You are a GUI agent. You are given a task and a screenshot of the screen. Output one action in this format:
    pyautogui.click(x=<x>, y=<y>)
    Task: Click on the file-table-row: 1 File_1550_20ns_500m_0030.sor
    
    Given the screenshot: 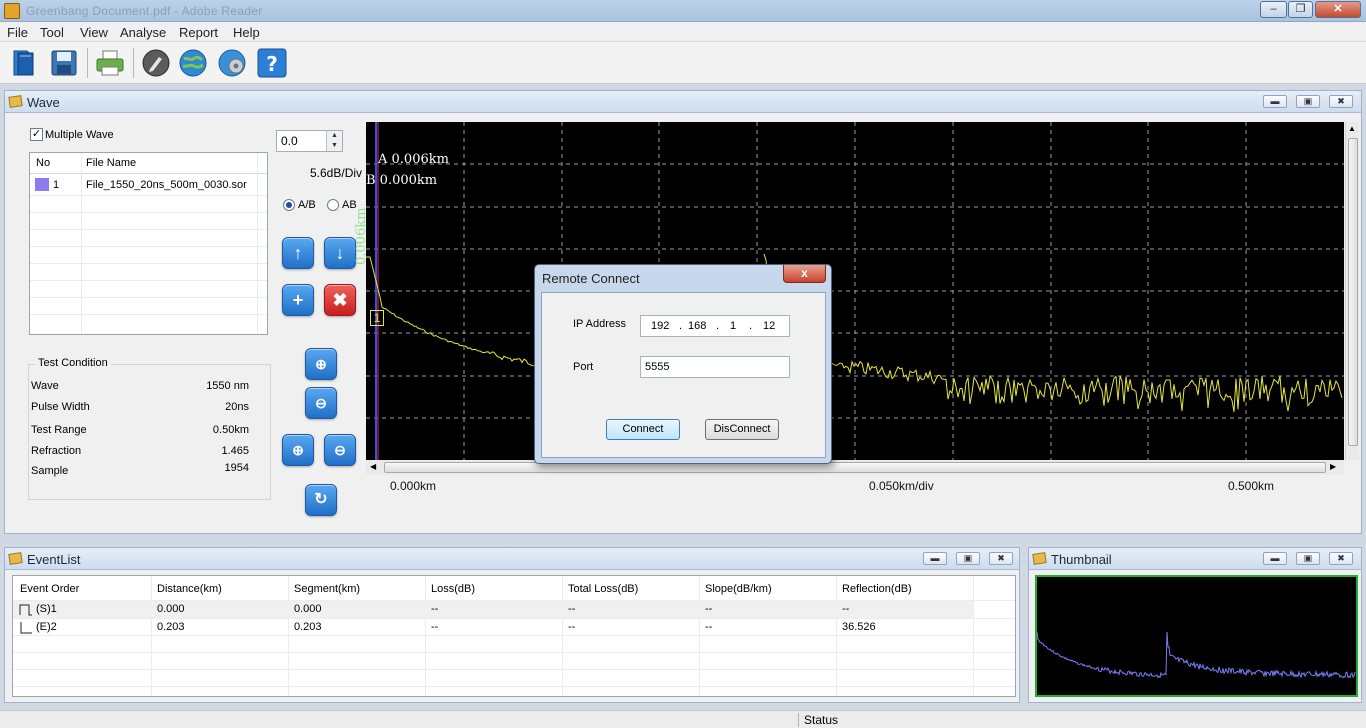 What is the action you would take?
    pyautogui.click(x=148, y=185)
    